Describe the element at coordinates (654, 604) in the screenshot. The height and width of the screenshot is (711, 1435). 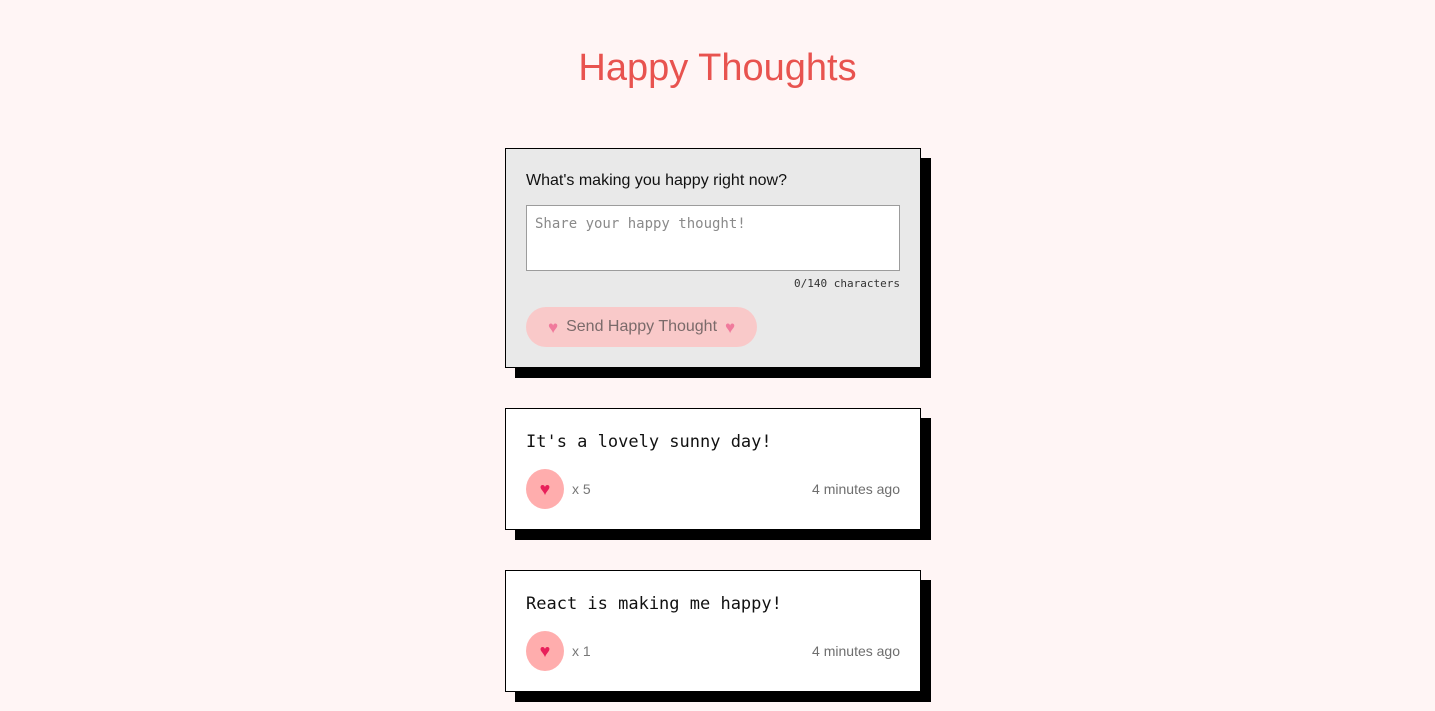
I see `thought-message: React is making me happy!` at that location.